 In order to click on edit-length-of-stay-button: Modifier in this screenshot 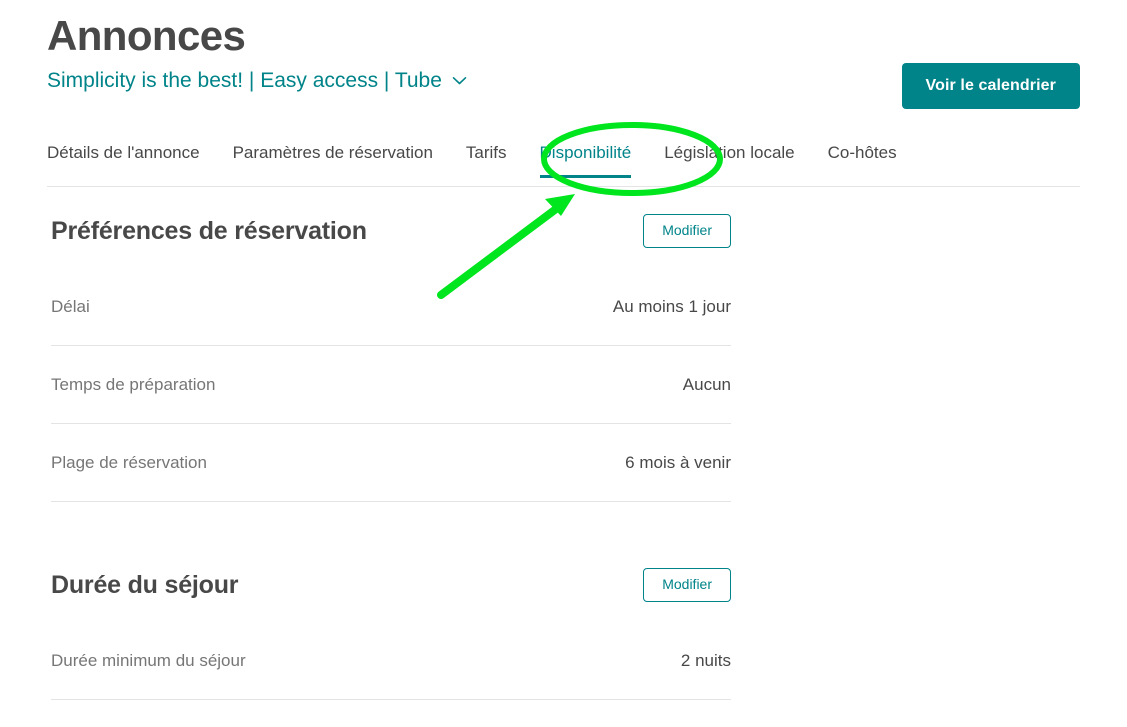, I will do `click(687, 585)`.